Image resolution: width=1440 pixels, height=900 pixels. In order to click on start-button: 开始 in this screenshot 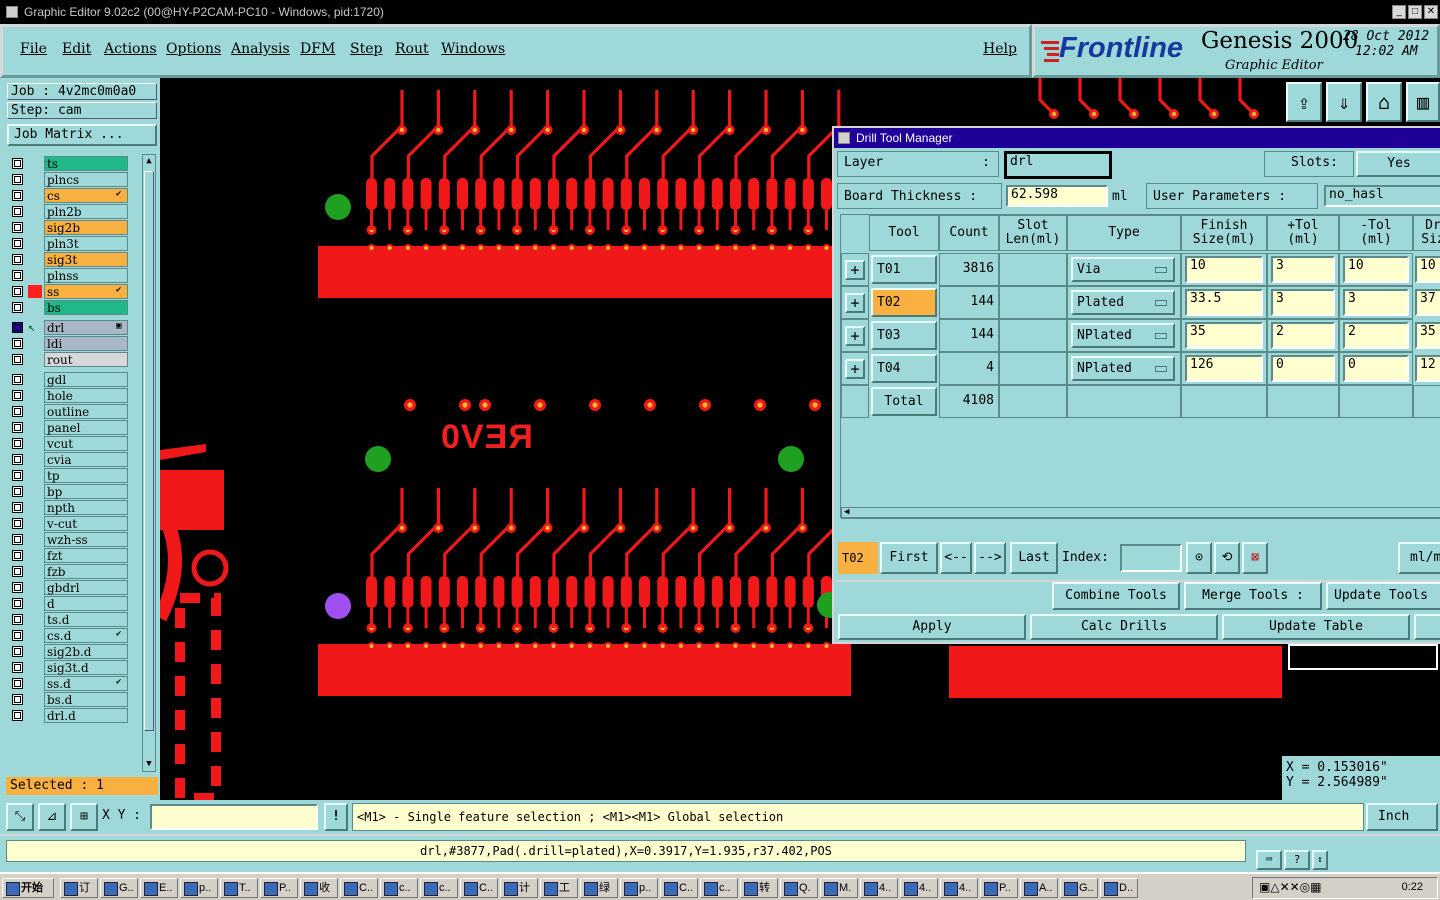, I will do `click(28, 888)`.